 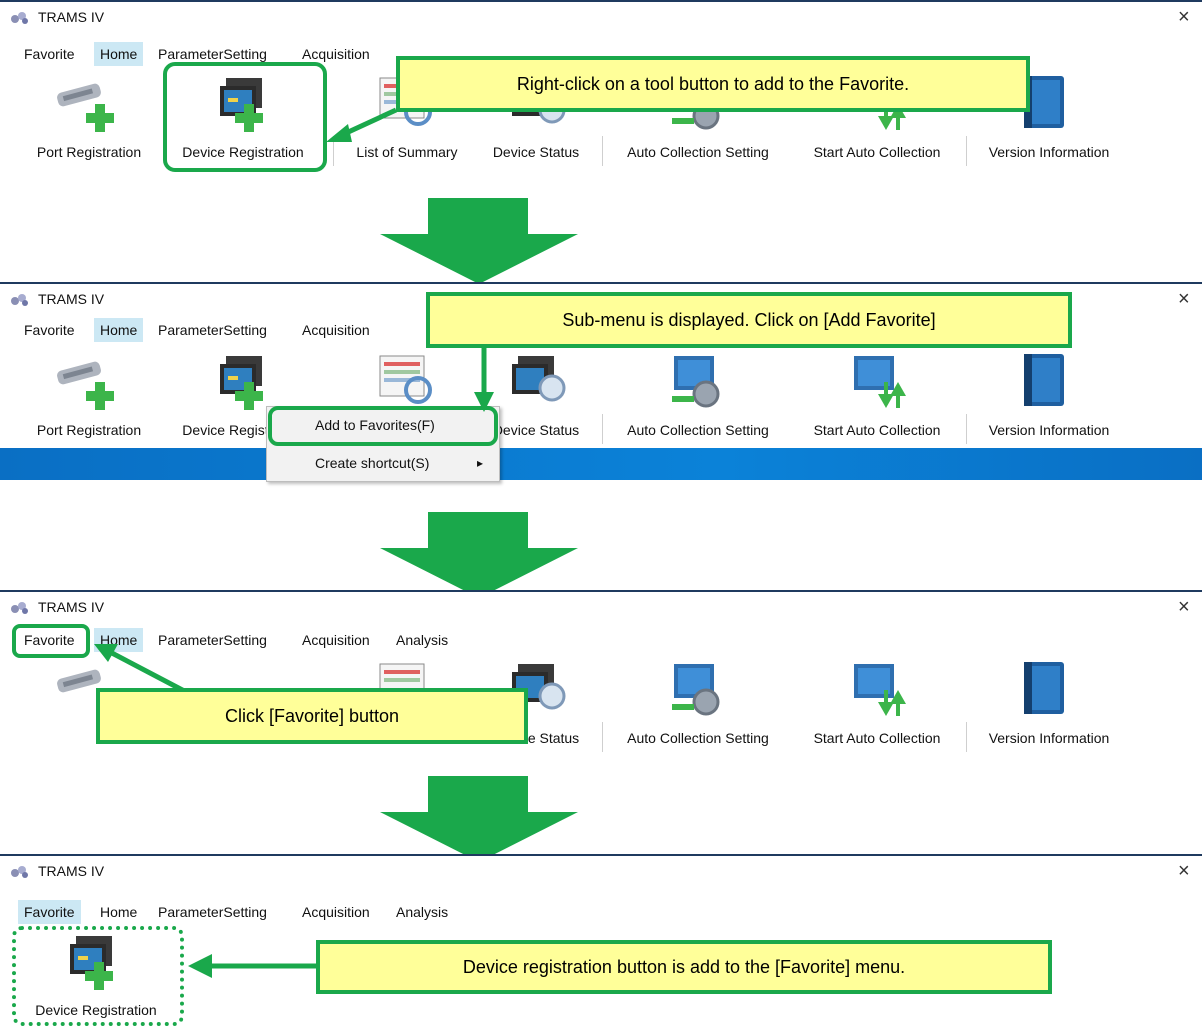 I want to click on menu-parametersetting: ParameterSetting, so click(x=212, y=330).